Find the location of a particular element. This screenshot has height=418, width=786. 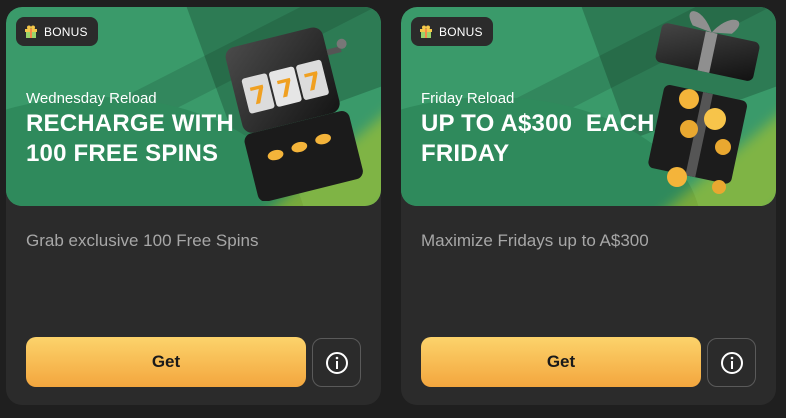

promo-description: Maximize Fridays up to A$300 is located at coordinates (535, 240).